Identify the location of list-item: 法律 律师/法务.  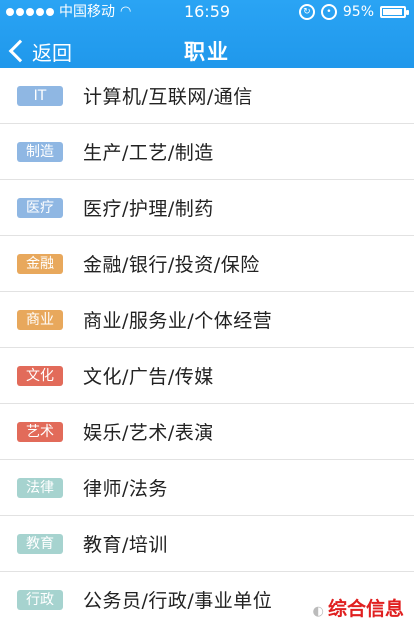
(207, 488).